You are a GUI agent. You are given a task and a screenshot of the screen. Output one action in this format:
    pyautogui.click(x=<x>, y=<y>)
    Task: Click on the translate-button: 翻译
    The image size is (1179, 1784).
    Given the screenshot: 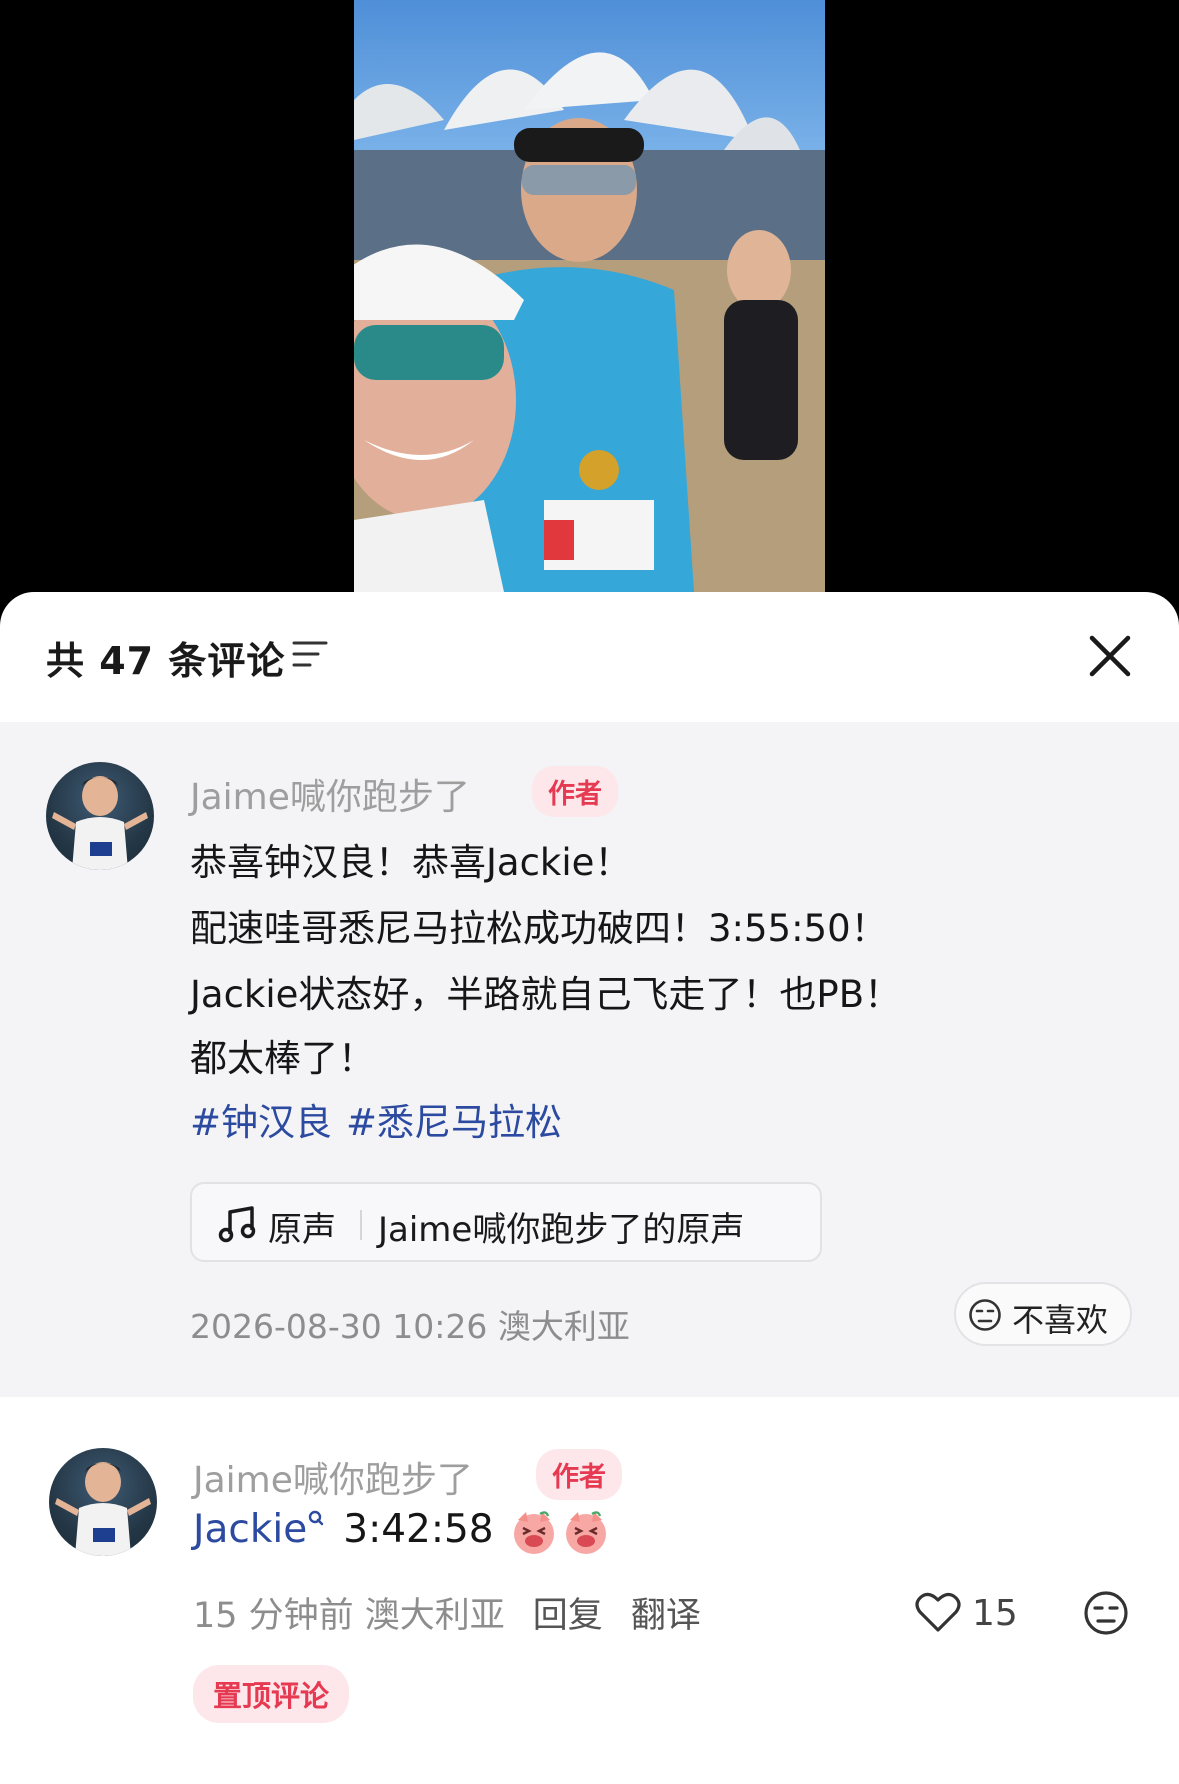 What is the action you would take?
    pyautogui.click(x=666, y=1616)
    